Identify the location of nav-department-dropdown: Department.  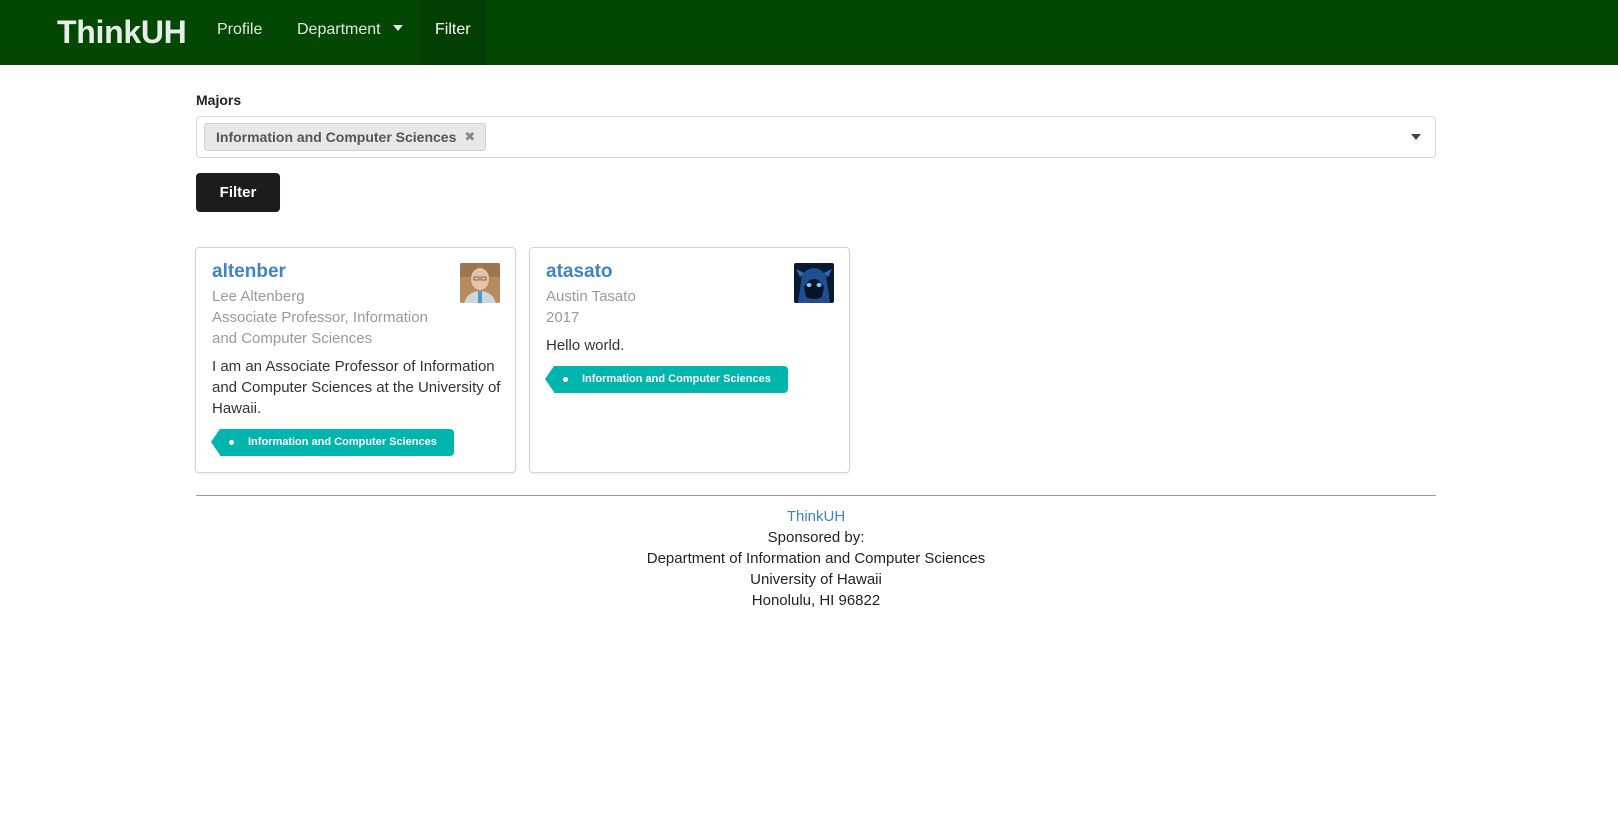
(350, 32).